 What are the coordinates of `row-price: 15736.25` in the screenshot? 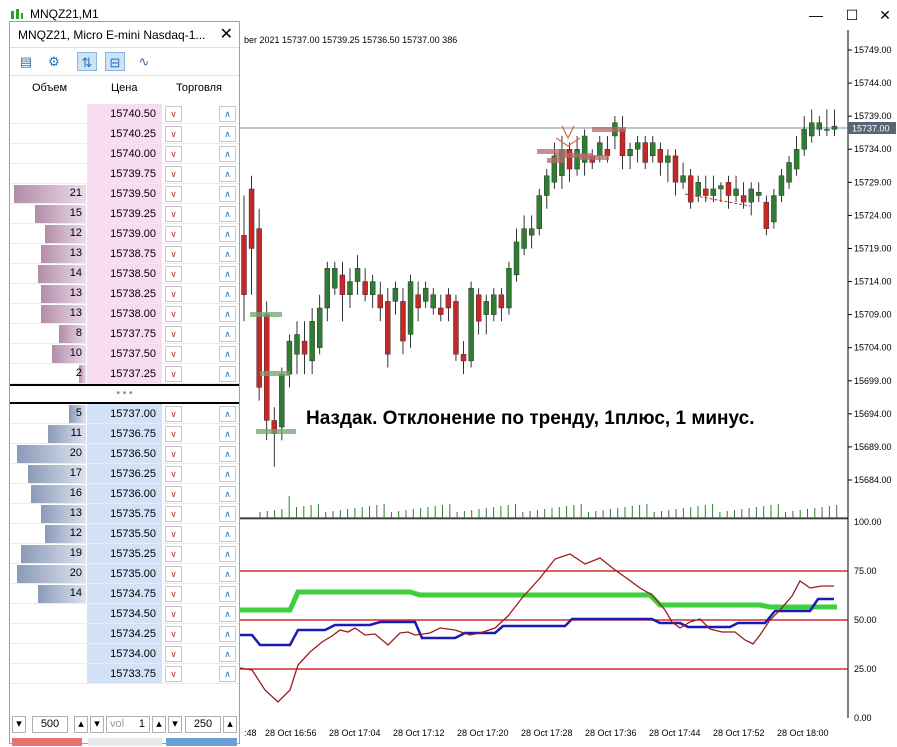 It's located at (124, 474).